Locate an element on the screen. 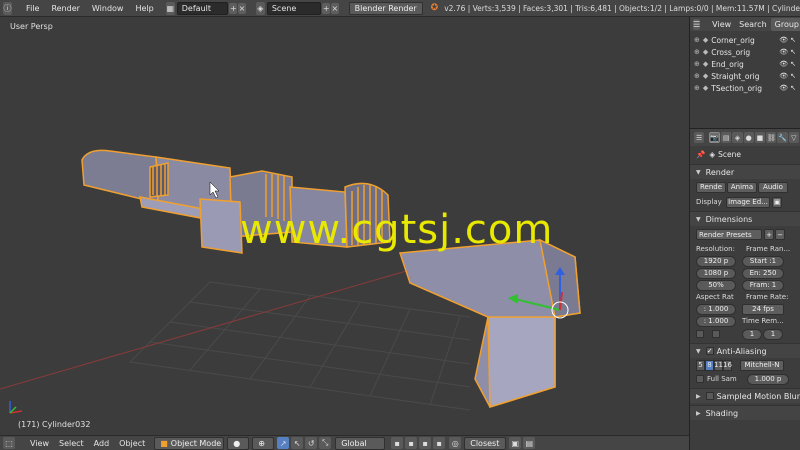 Image resolution: width=800 pixels, height=450 pixels. preset-remove-icon: − is located at coordinates (780, 234).